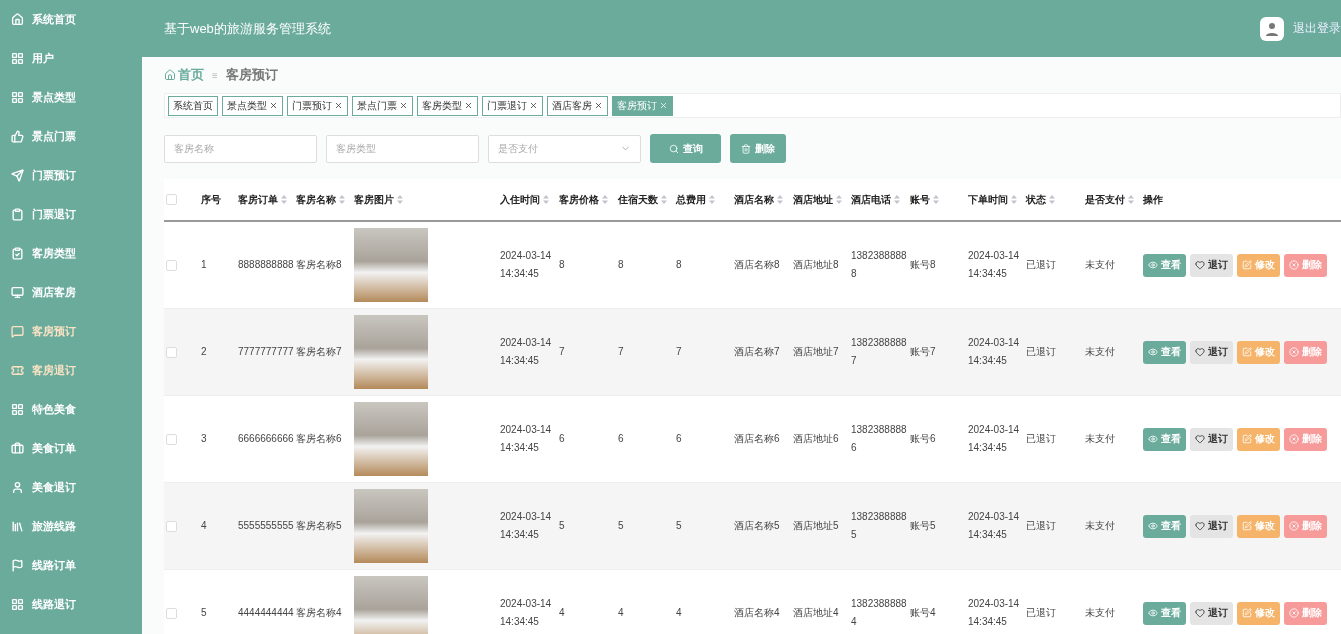 This screenshot has height=634, width=1341. Describe the element at coordinates (642, 105) in the screenshot. I see `tab: 客房预订` at that location.